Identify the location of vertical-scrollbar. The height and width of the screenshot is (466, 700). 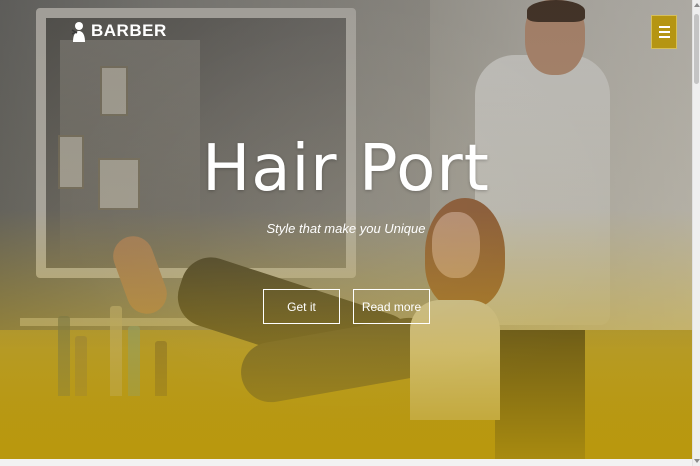
(696, 233).